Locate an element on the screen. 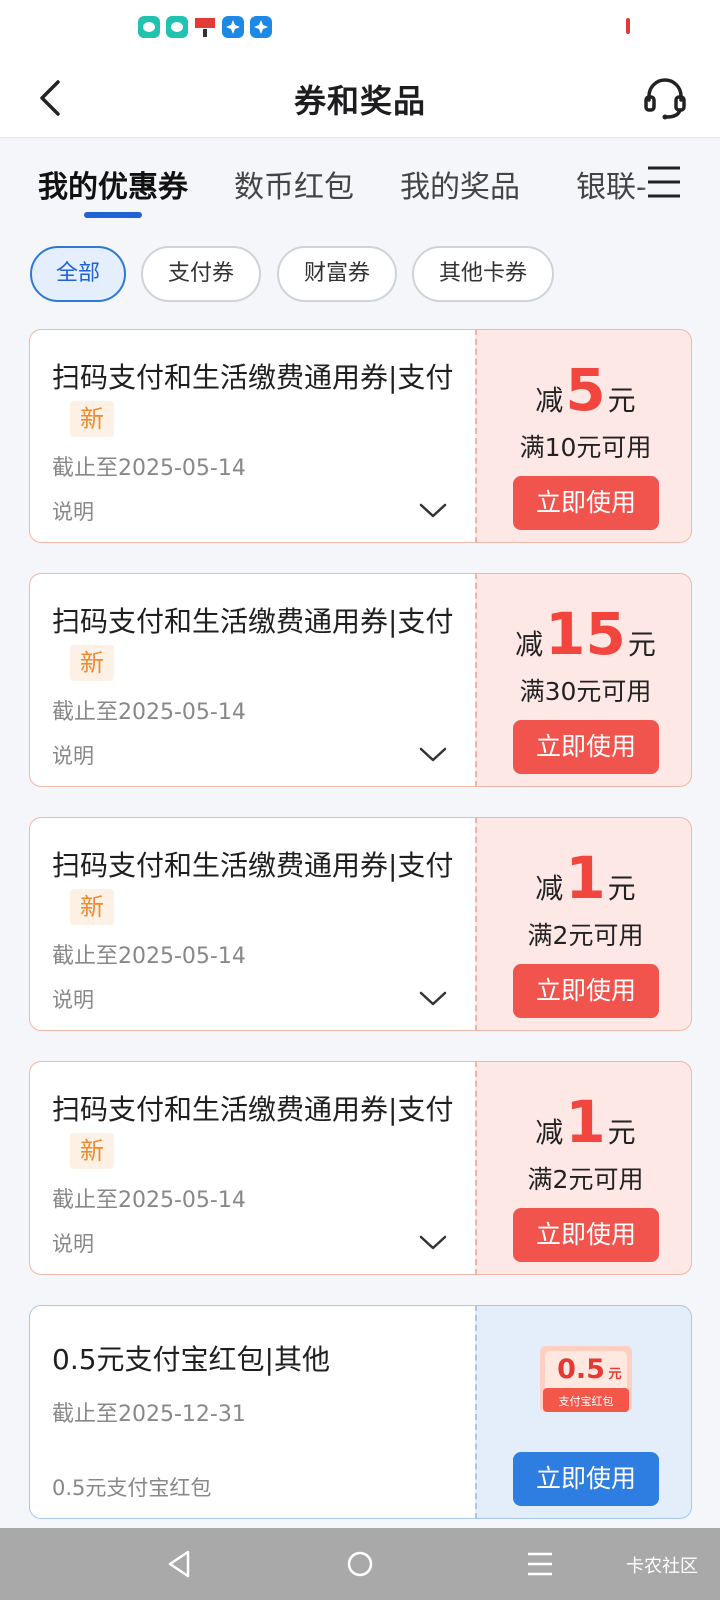  filter-chip-wealth: 财富券 is located at coordinates (337, 274).